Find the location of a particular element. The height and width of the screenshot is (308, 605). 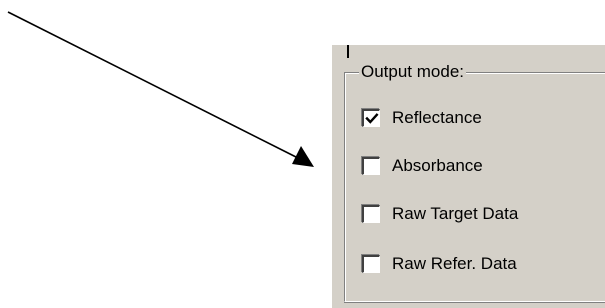

output-mode-title: Output mode: is located at coordinates (413, 72).